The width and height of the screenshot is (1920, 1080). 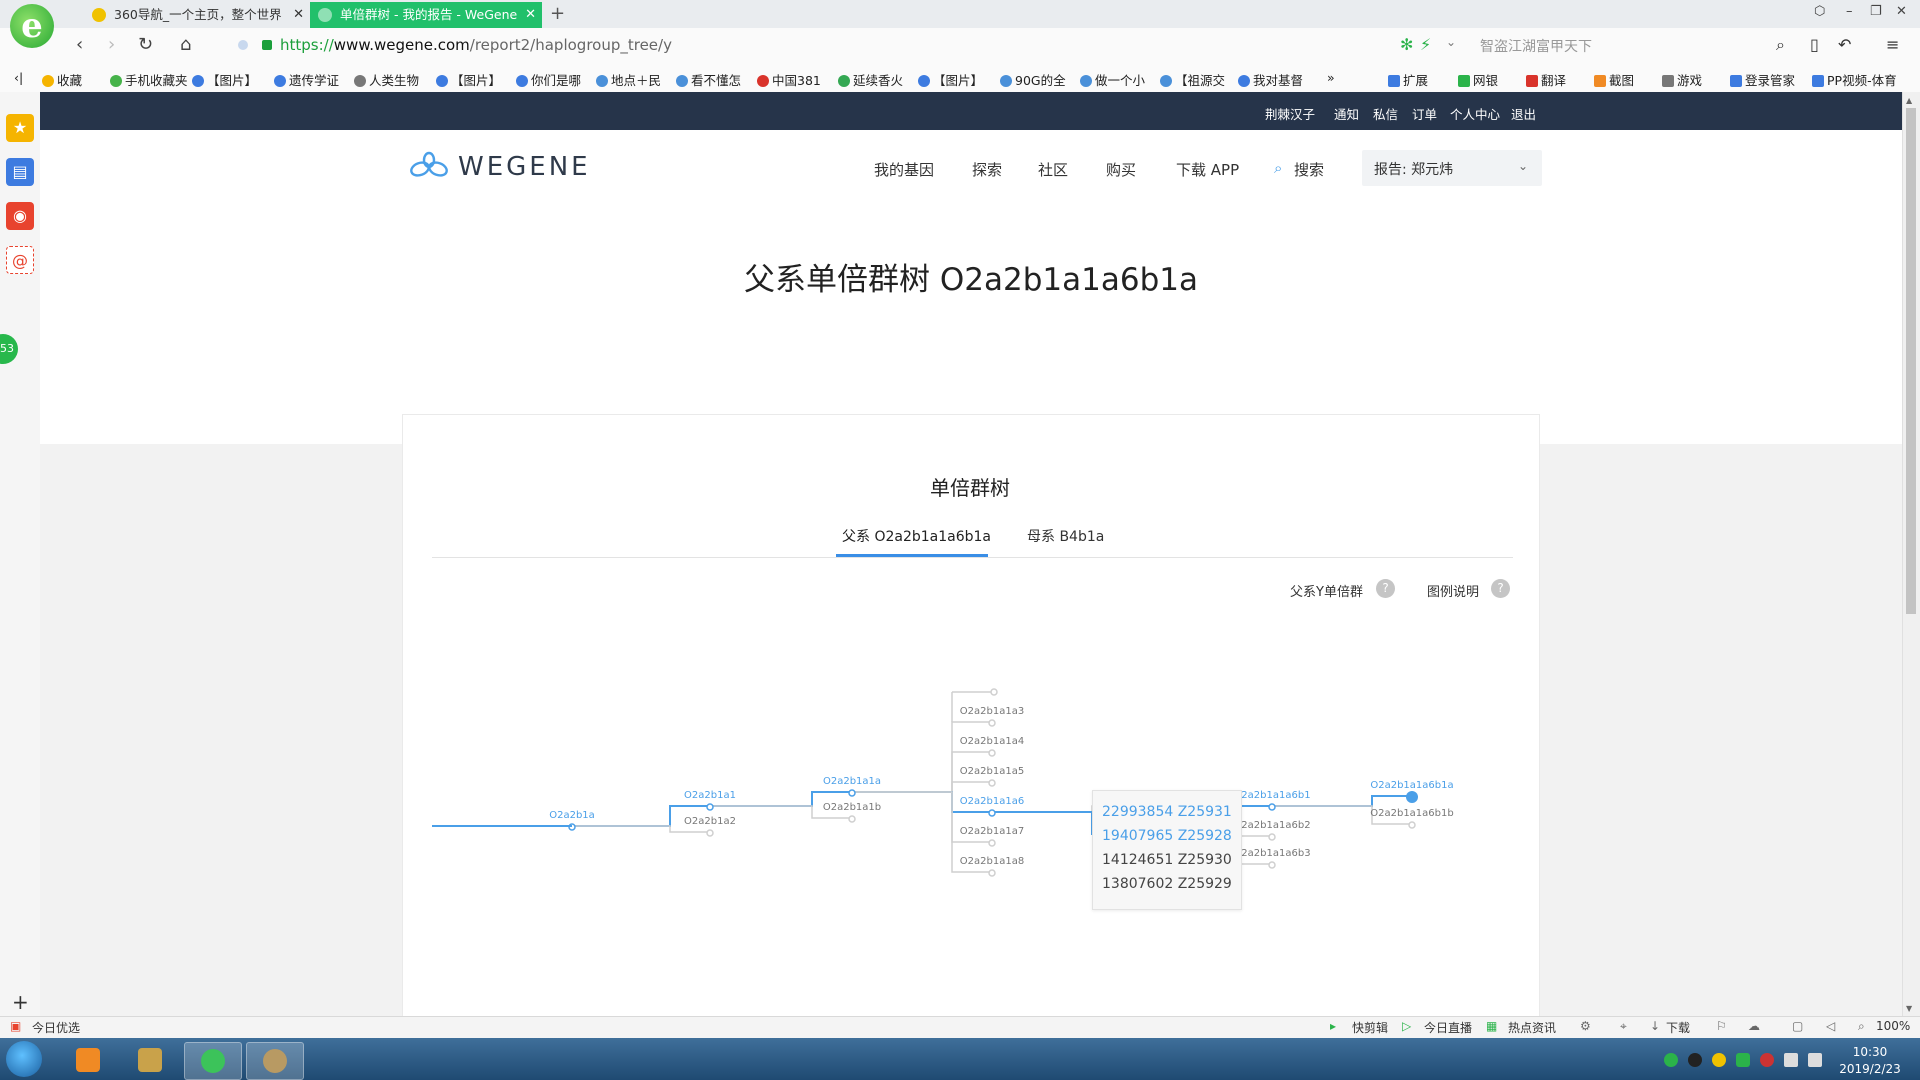 What do you see at coordinates (987, 169) in the screenshot?
I see `nav-item: 探索` at bounding box center [987, 169].